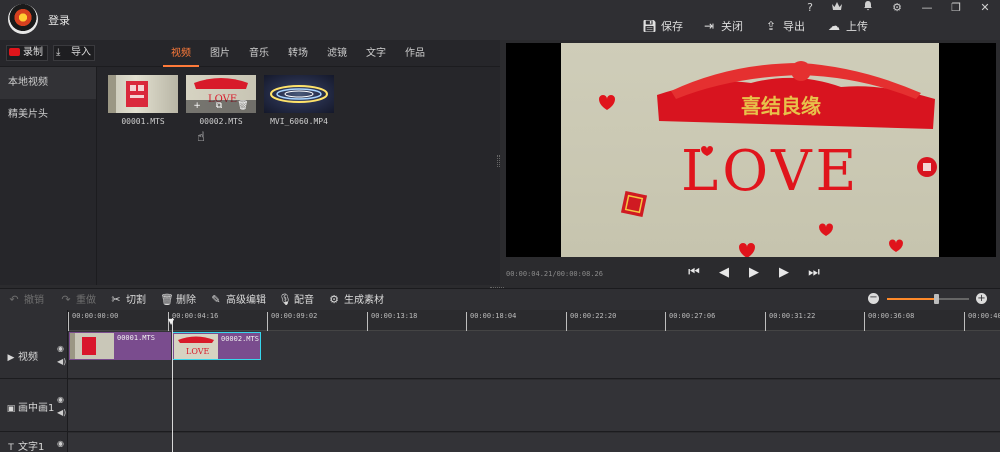  Describe the element at coordinates (299, 94) in the screenshot. I see `clip-thumbnail` at that location.